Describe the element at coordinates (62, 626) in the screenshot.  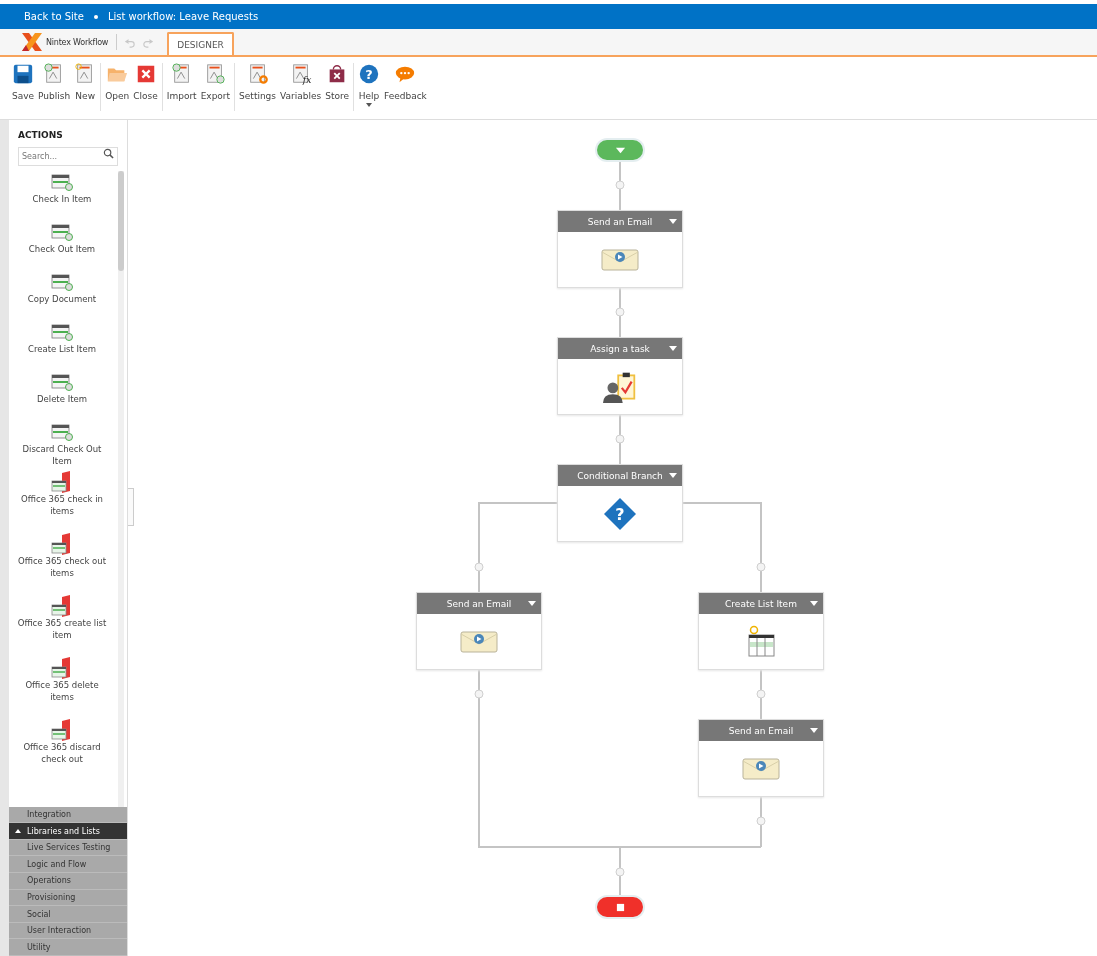
I see `action-item: Office 365 create list item` at that location.